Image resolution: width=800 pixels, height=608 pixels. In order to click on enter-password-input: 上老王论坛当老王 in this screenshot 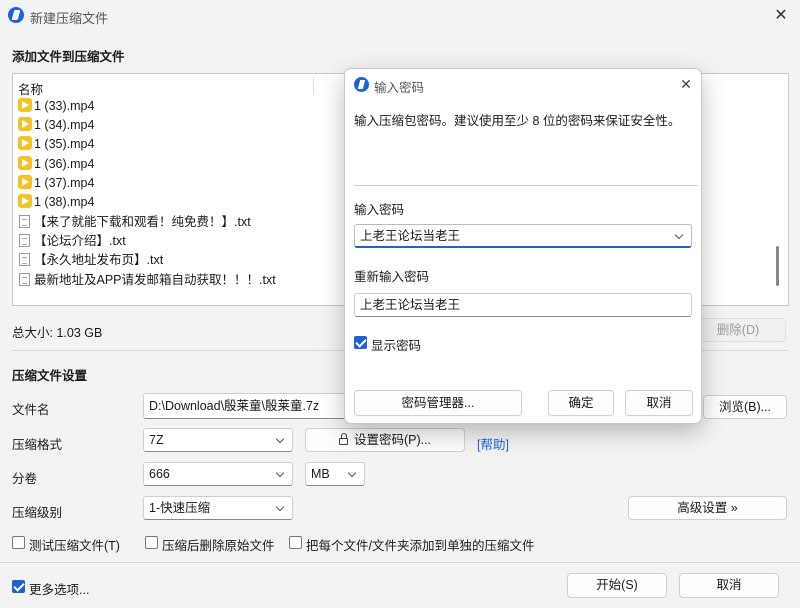, I will do `click(523, 236)`.